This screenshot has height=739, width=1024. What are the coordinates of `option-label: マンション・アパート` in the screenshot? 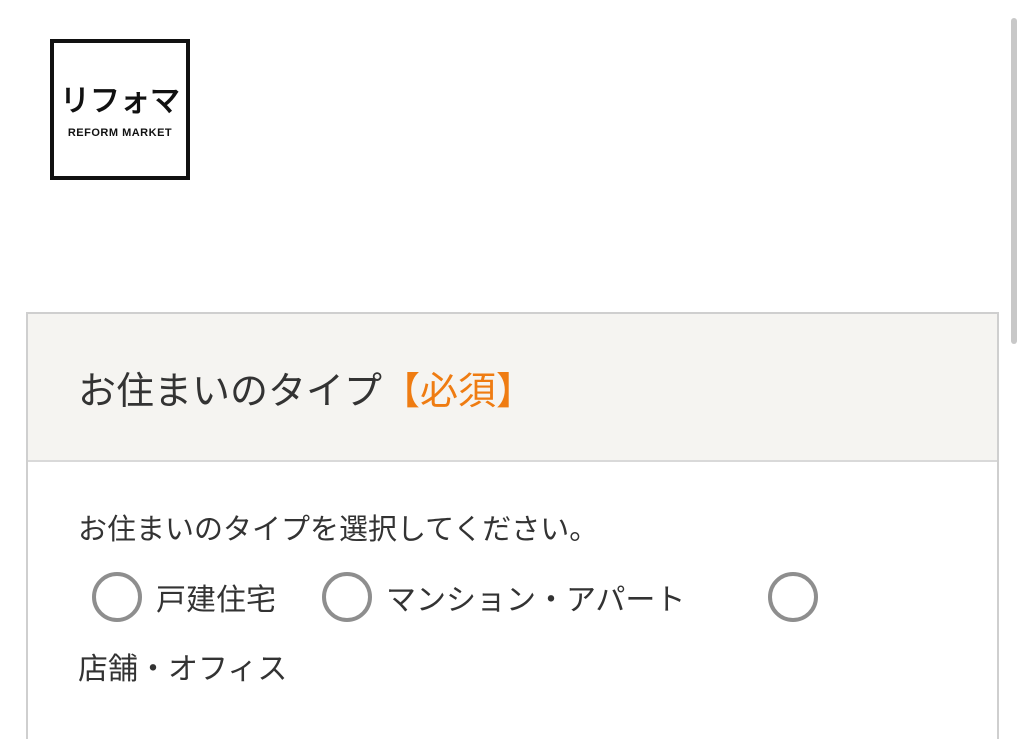 It's located at (535, 597).